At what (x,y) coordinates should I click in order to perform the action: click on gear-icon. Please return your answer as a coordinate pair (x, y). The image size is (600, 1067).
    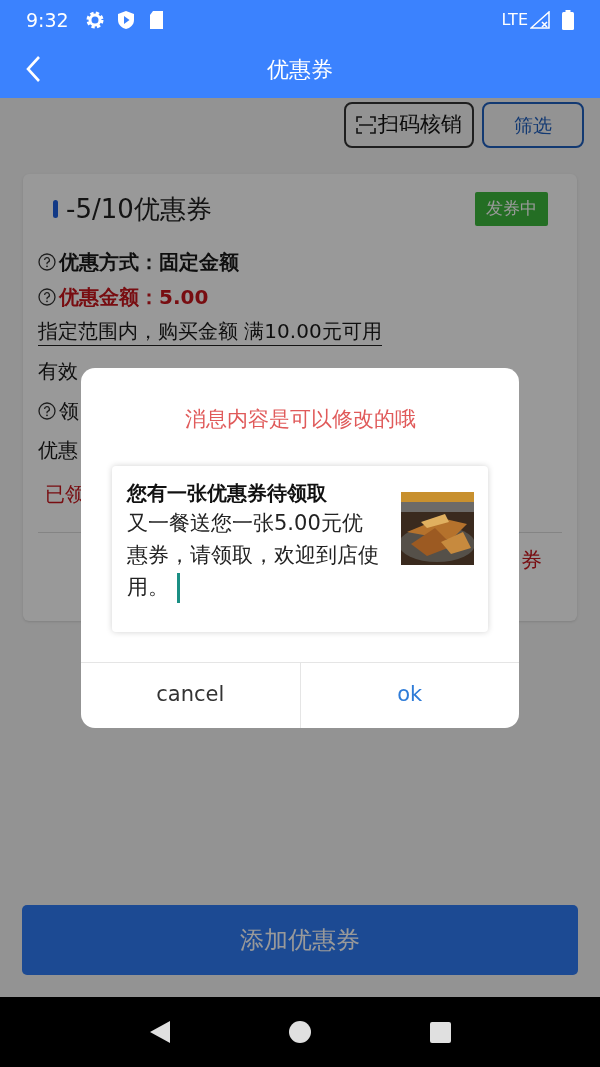
    Looking at the image, I should click on (94, 20).